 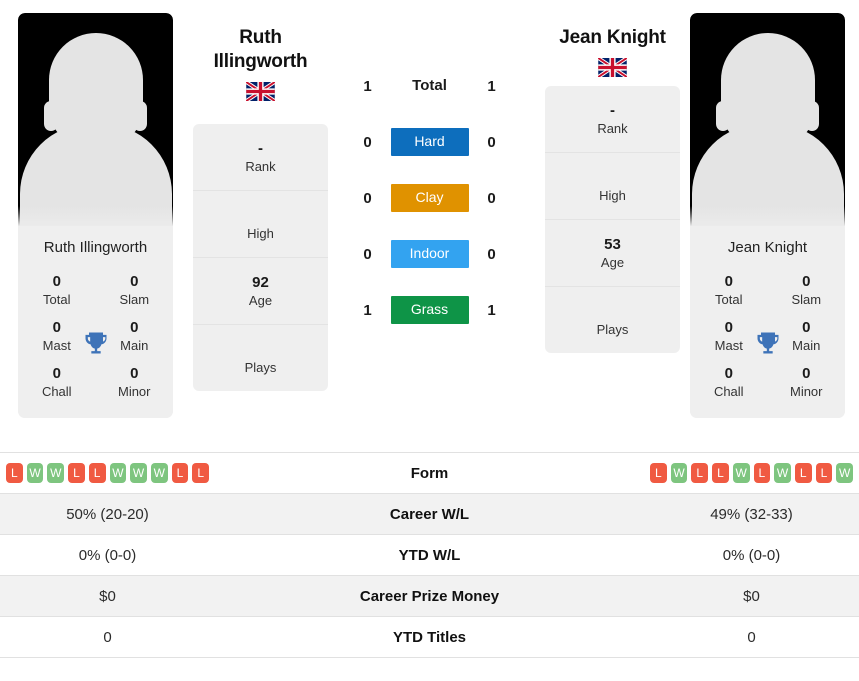 I want to click on right-player-card: Jean Knight 0 Total 0 Slam 0 Mast 0 Main, so click(x=767, y=215).